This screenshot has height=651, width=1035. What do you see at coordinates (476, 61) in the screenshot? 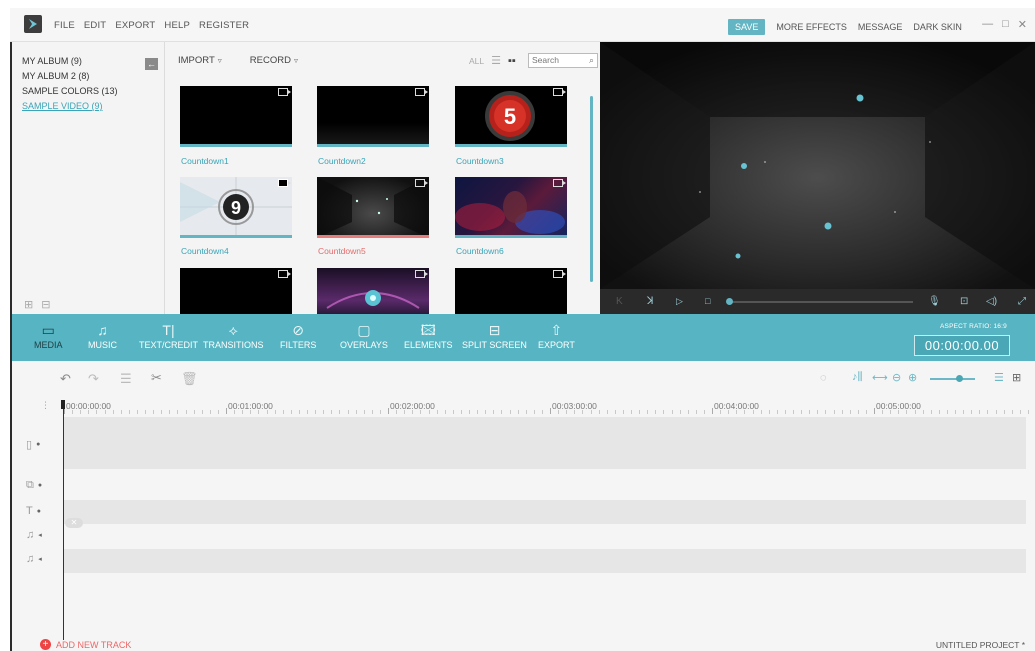
I see `filter-all: ALL` at bounding box center [476, 61].